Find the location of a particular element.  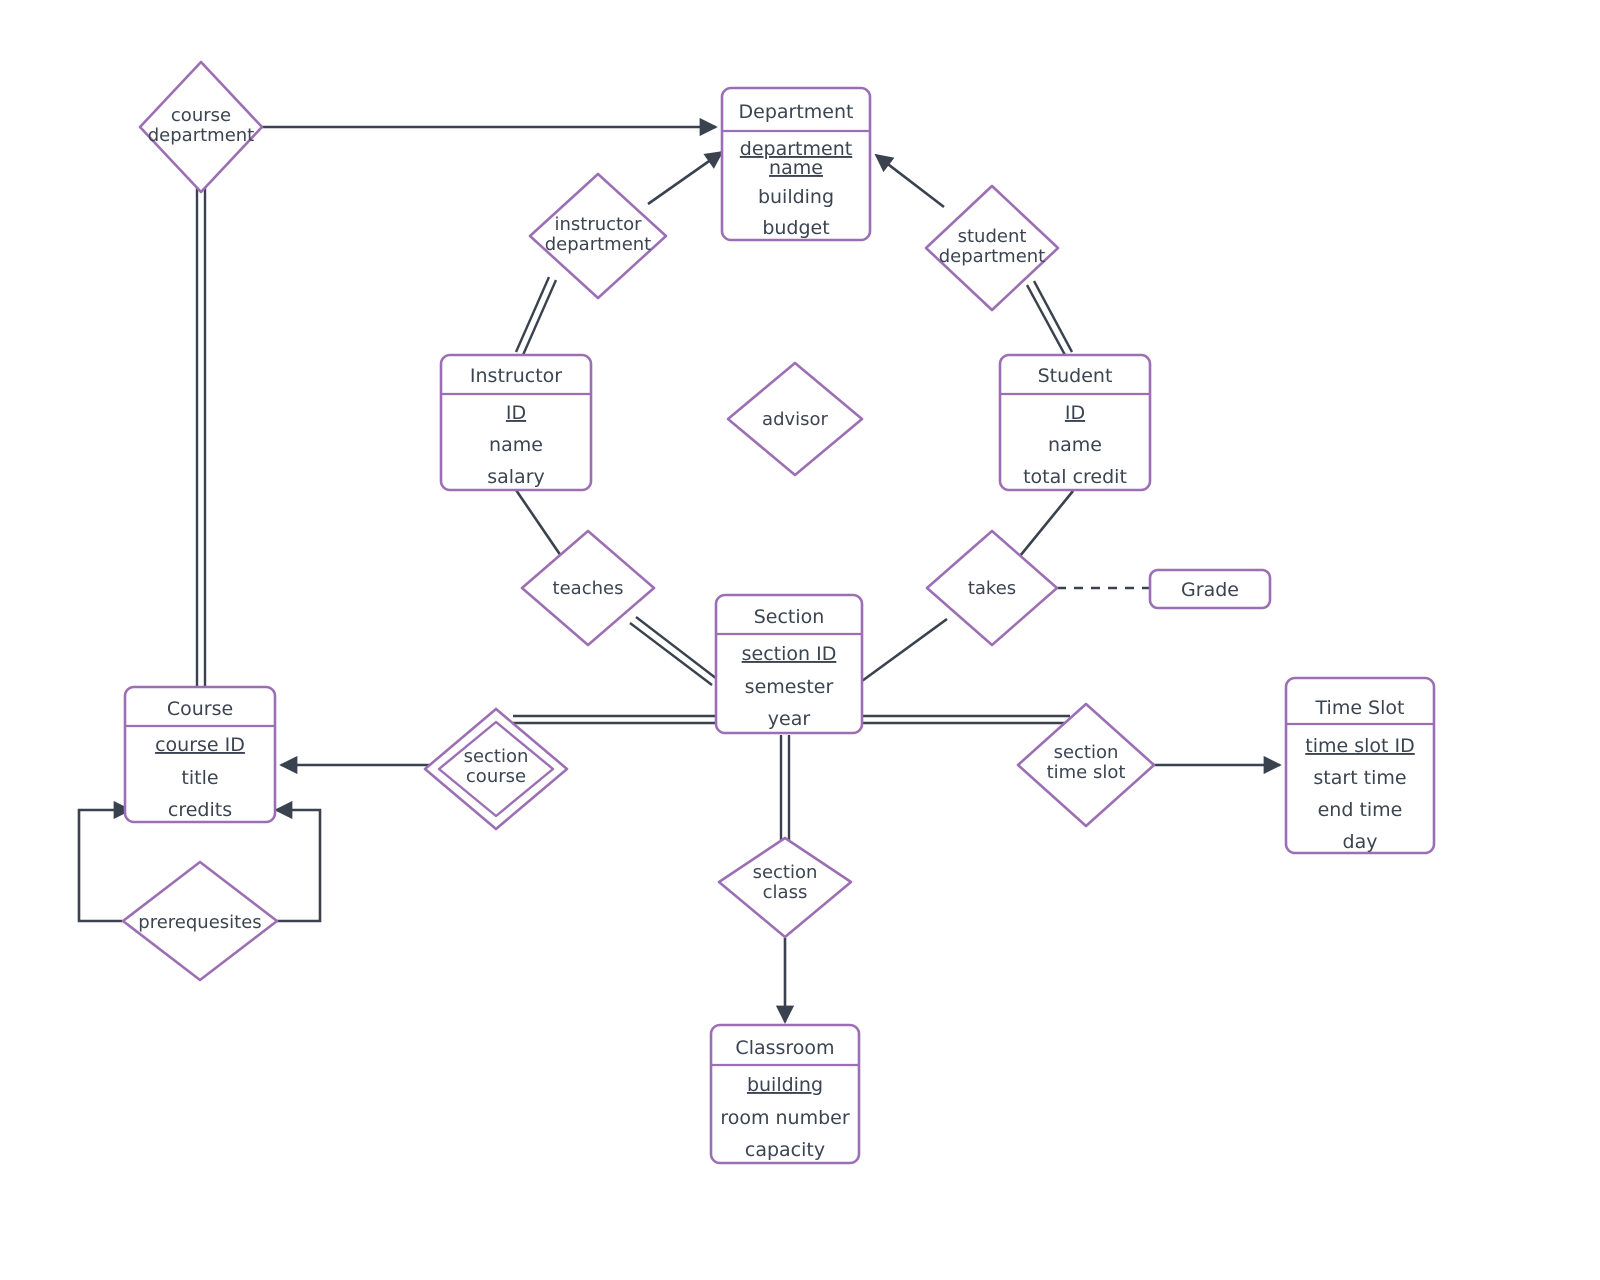

entity-instructor-attr-1: name is located at coordinates (516, 445).